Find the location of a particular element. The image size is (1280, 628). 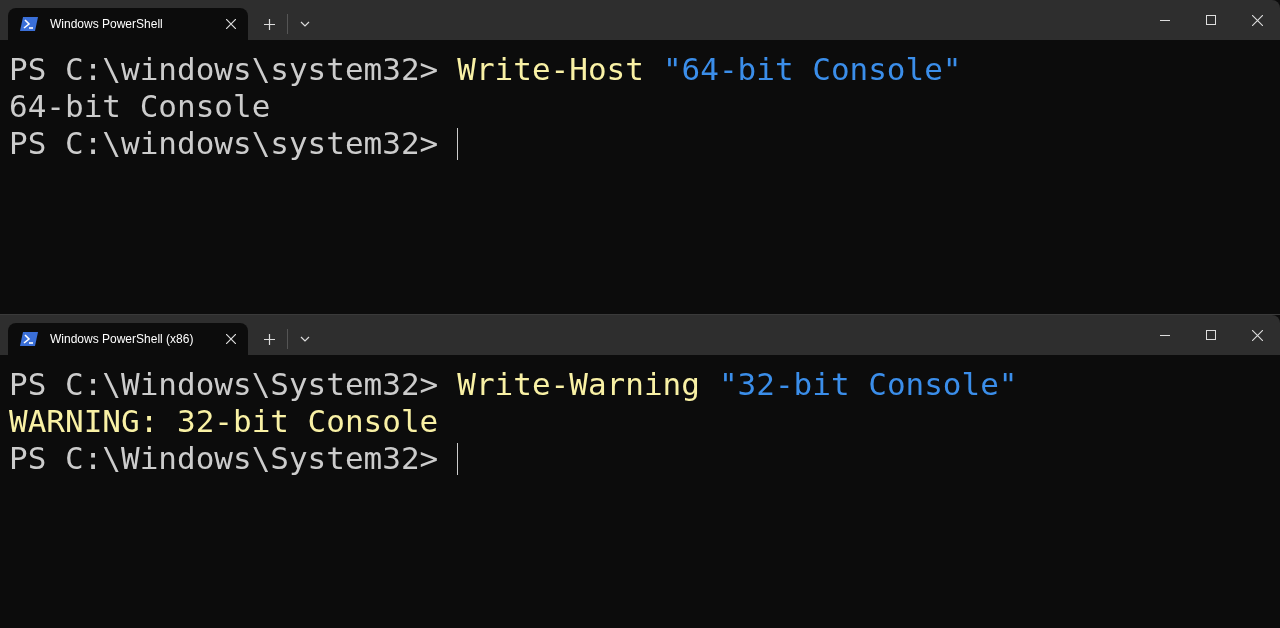

warning-text: WARNING: 32-bit Console is located at coordinates (224, 421).